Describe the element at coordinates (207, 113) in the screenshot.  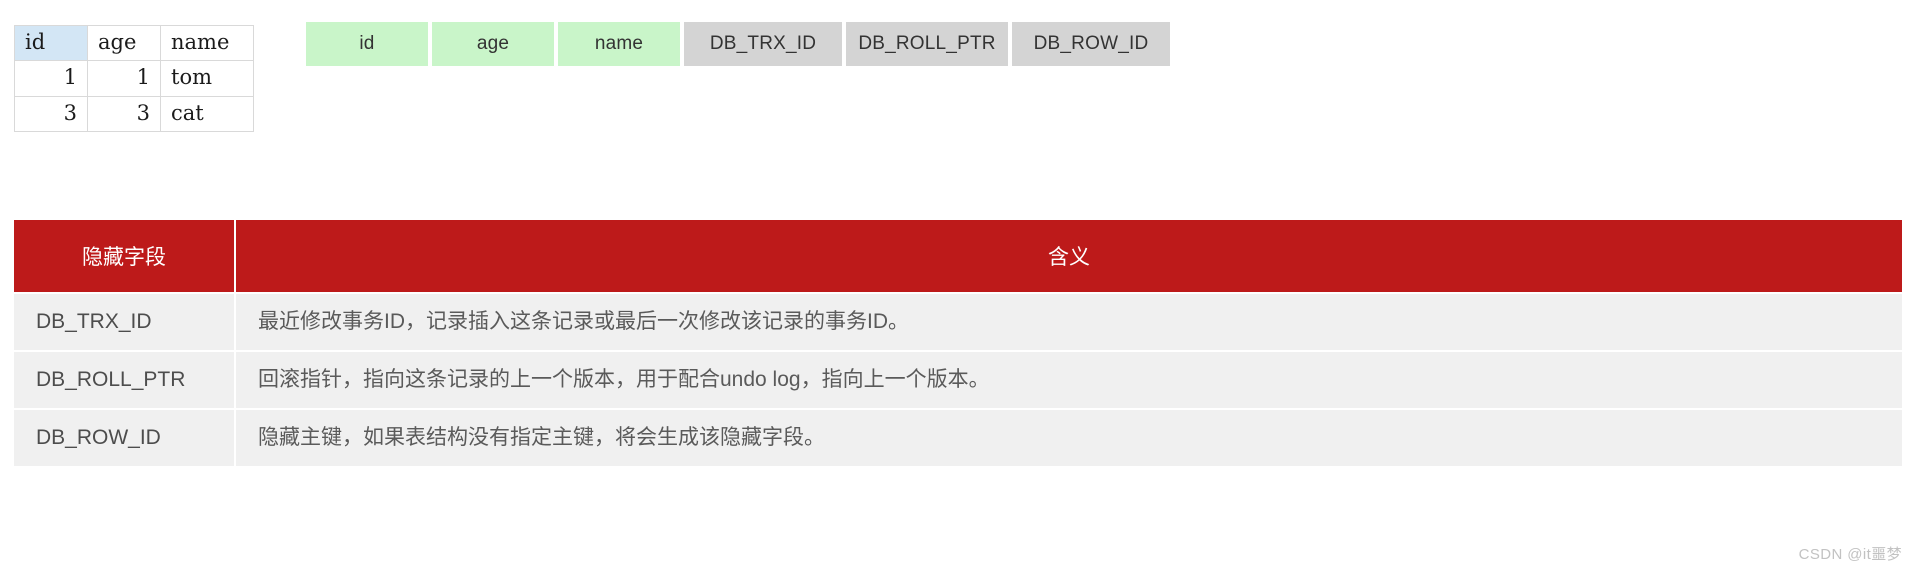
I see `record-cell-name: cat` at that location.